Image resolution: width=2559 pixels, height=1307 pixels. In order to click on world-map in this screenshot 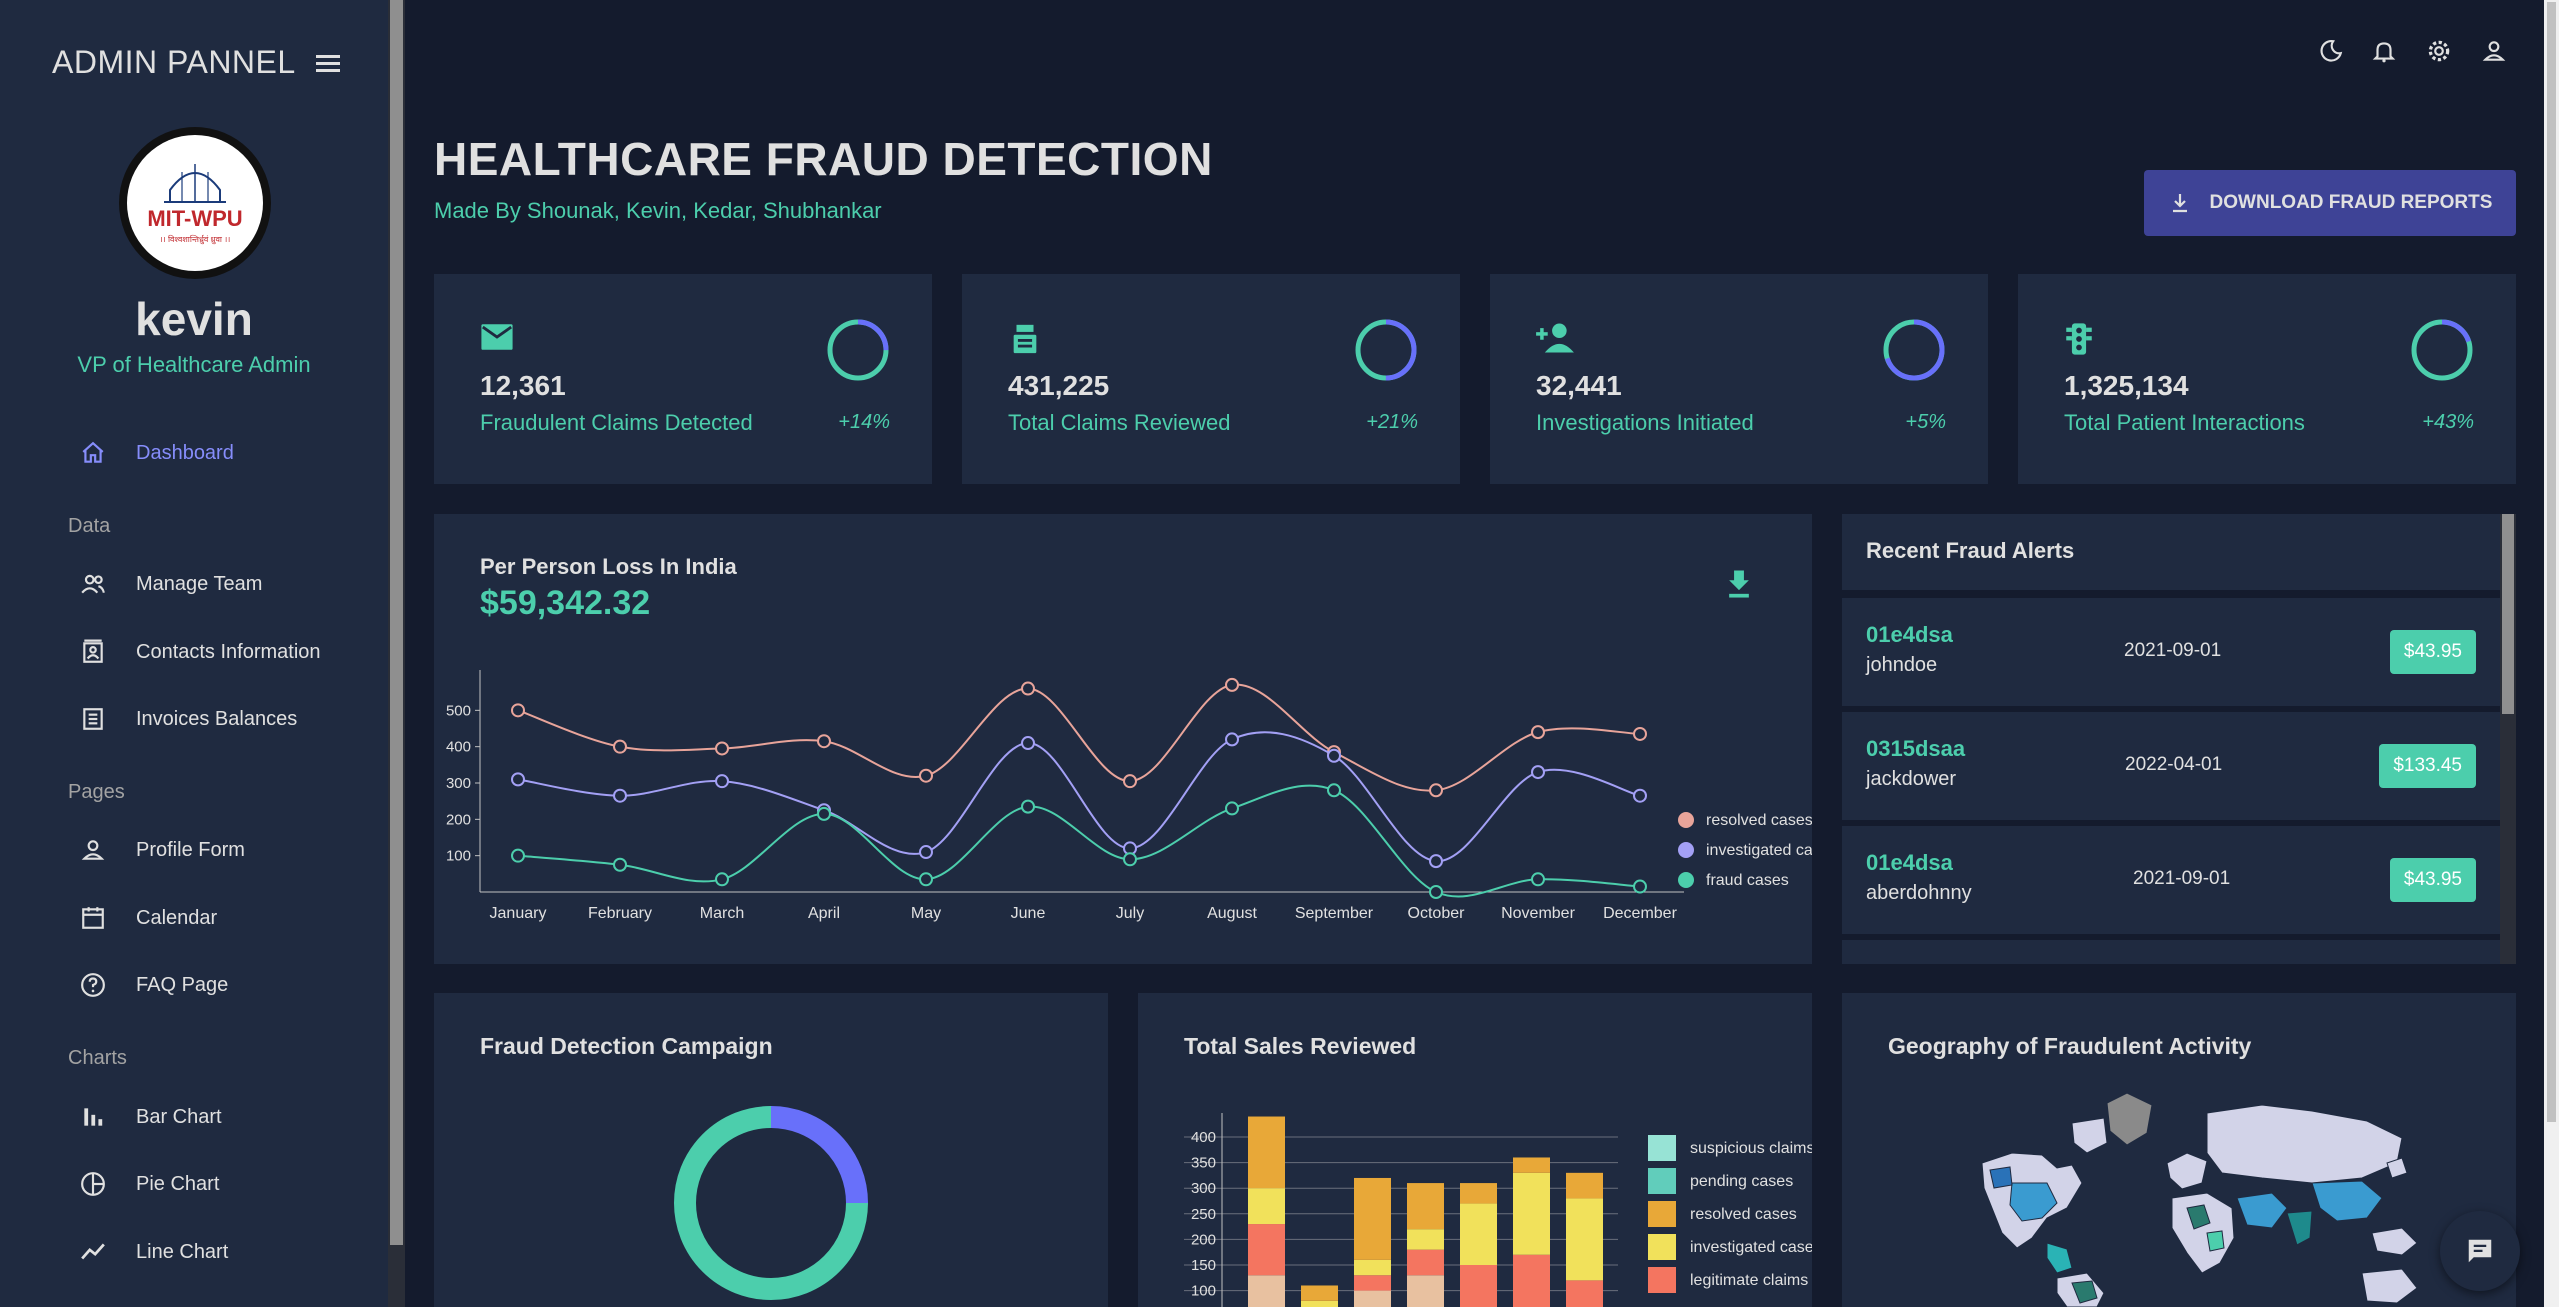, I will do `click(2199, 1199)`.